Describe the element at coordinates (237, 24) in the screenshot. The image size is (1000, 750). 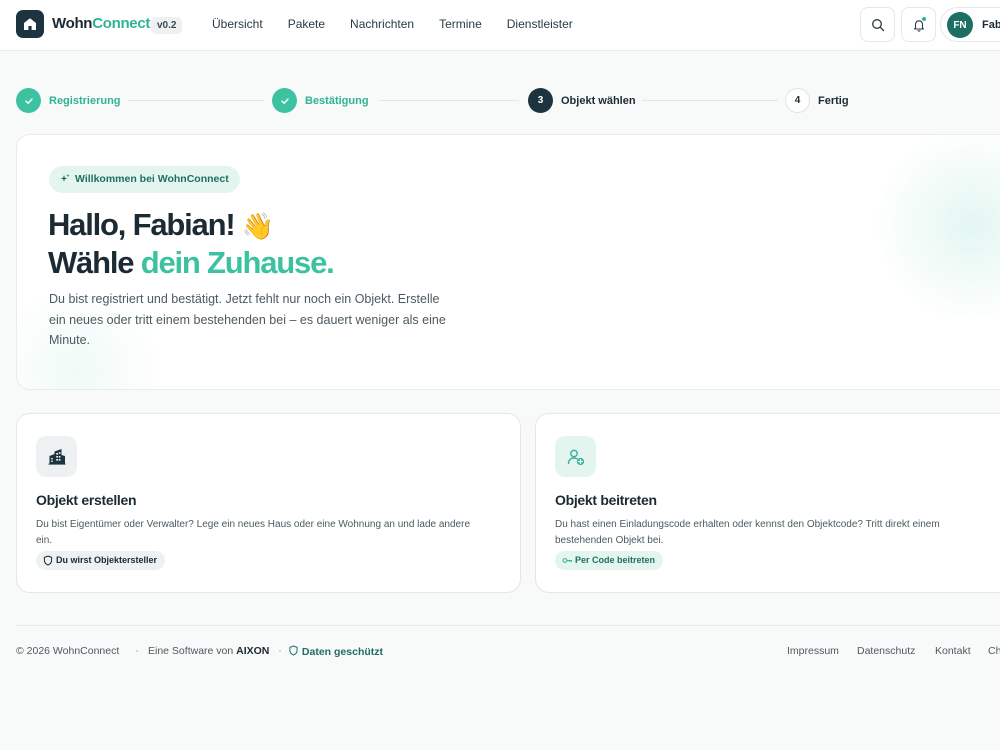
I see `nav-uebersicht: Übersicht` at that location.